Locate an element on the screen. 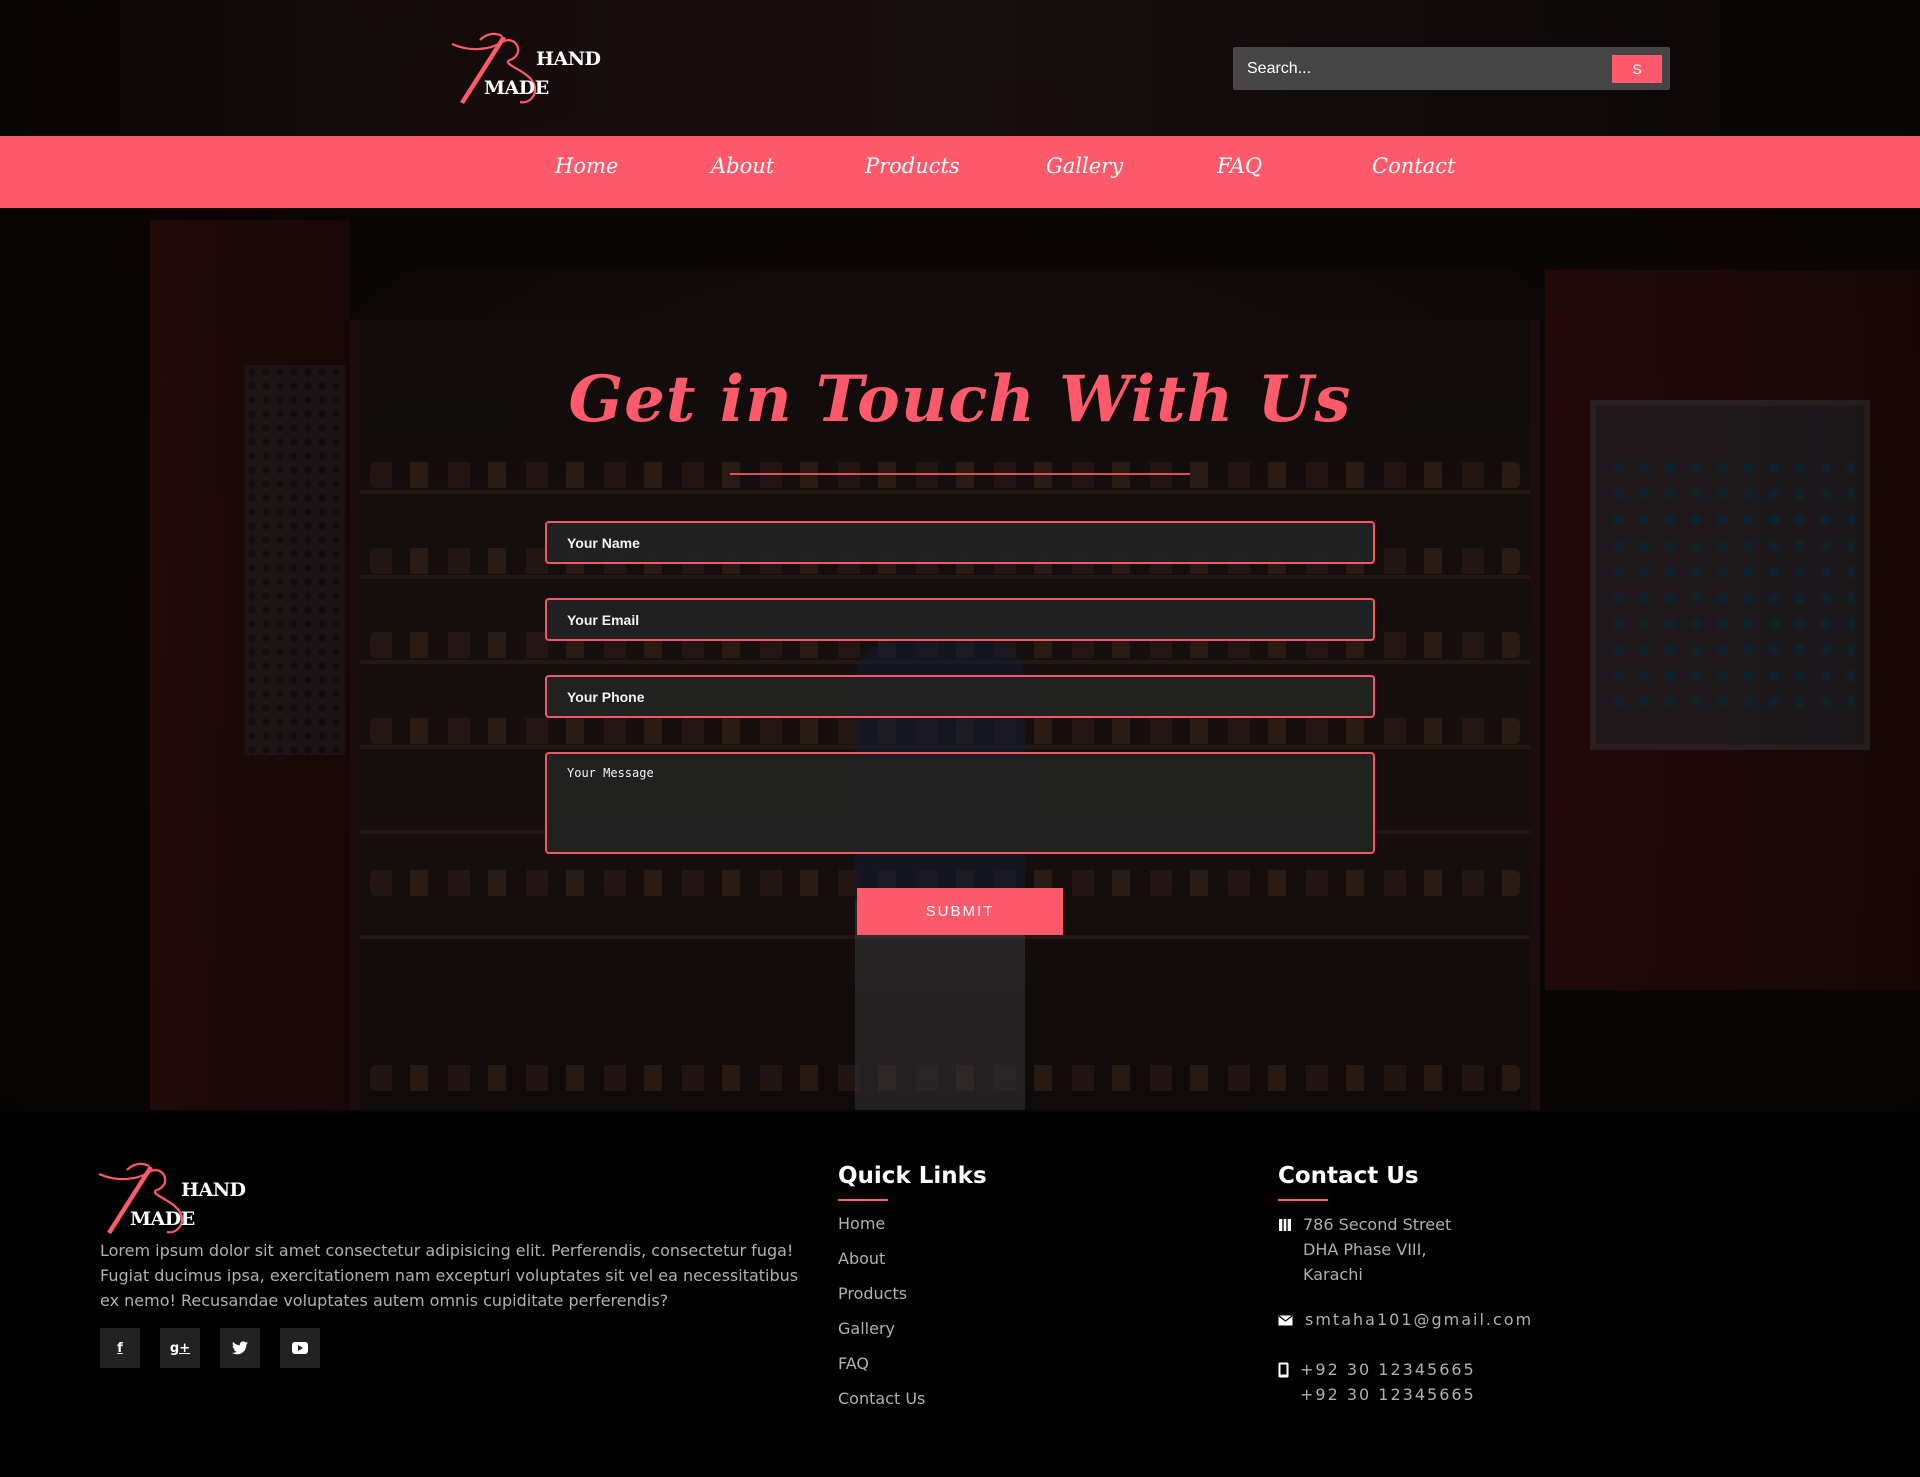 Image resolution: width=1920 pixels, height=1477 pixels. google-plus-icon: g+ is located at coordinates (180, 1348).